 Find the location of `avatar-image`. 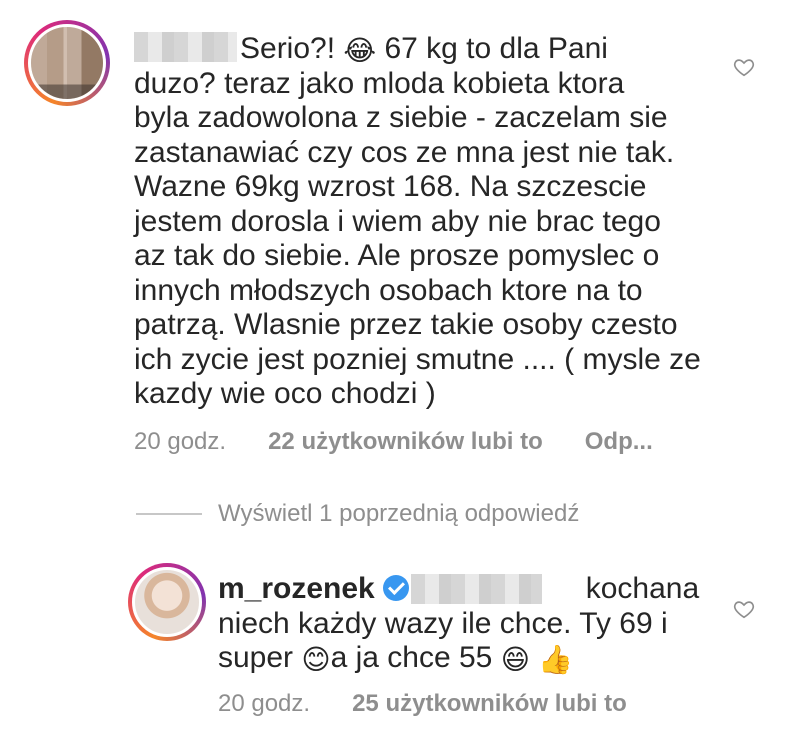

avatar-image is located at coordinates (167, 602).